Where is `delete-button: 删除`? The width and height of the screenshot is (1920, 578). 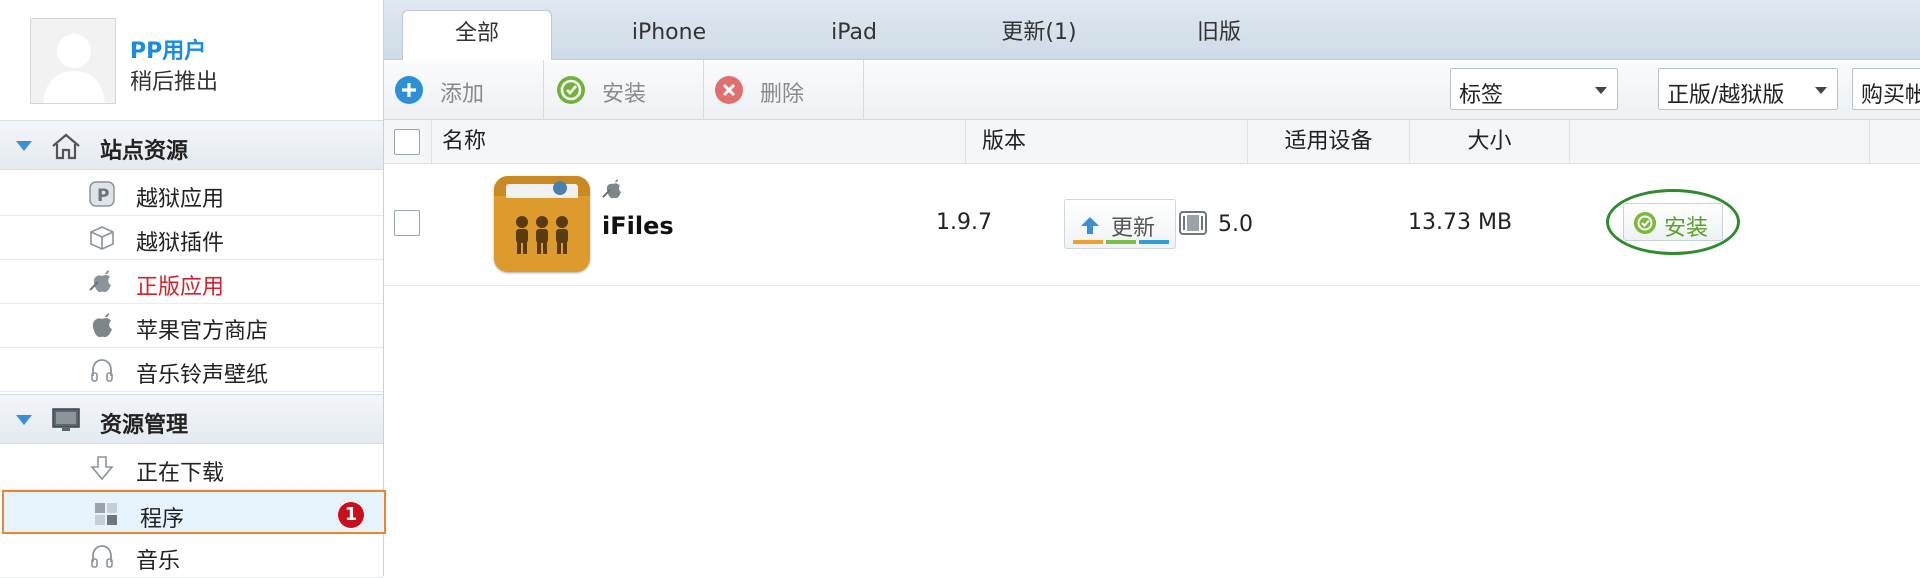 delete-button: 删除 is located at coordinates (784, 90).